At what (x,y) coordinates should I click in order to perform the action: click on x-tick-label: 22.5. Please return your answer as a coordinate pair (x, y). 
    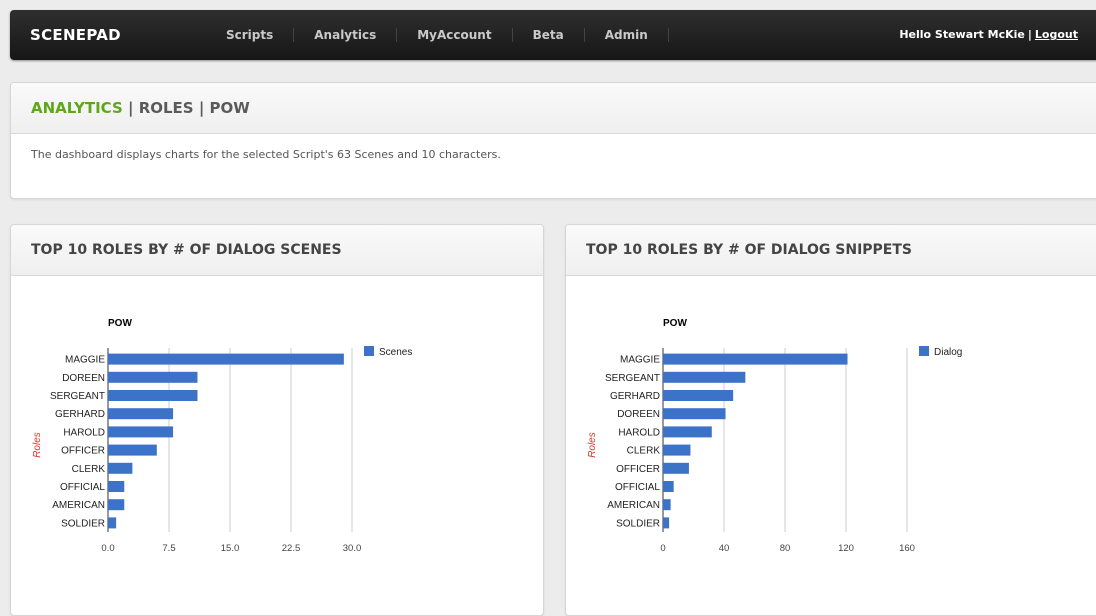
    Looking at the image, I should click on (291, 548).